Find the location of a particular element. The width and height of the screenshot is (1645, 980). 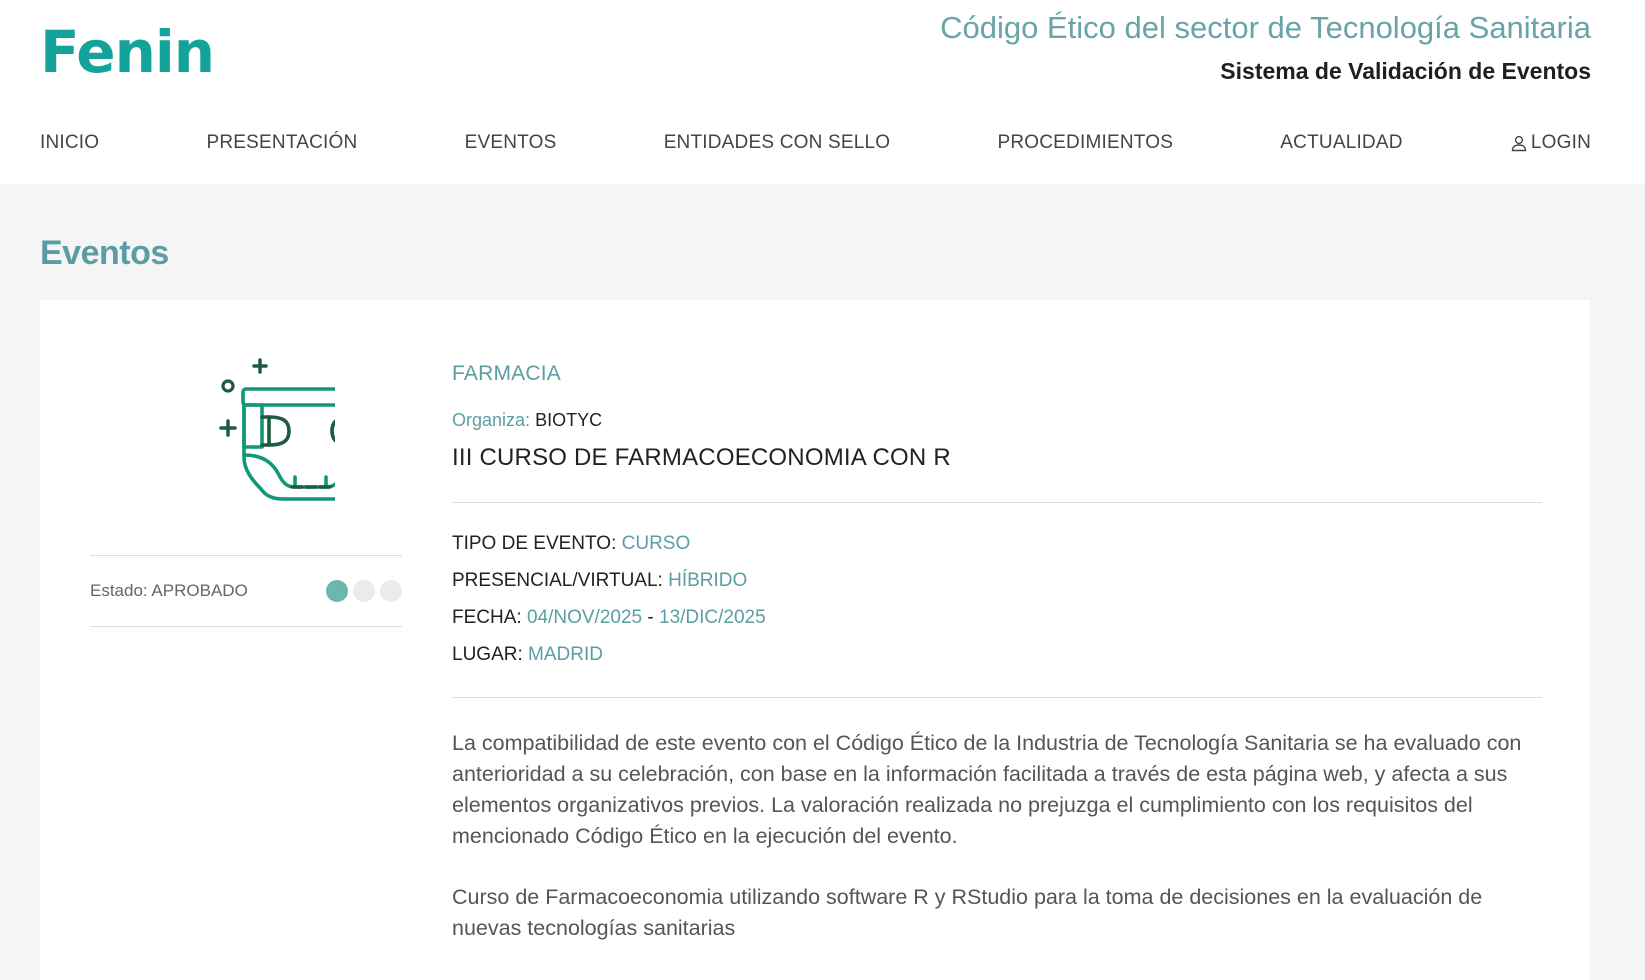

event-date-end: 13/DIC/2025 is located at coordinates (712, 617).